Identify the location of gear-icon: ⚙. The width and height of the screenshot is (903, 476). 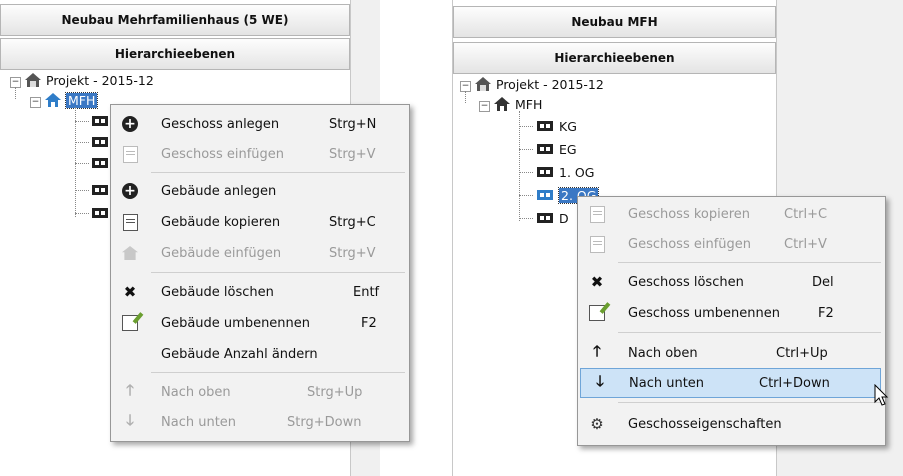
(597, 424).